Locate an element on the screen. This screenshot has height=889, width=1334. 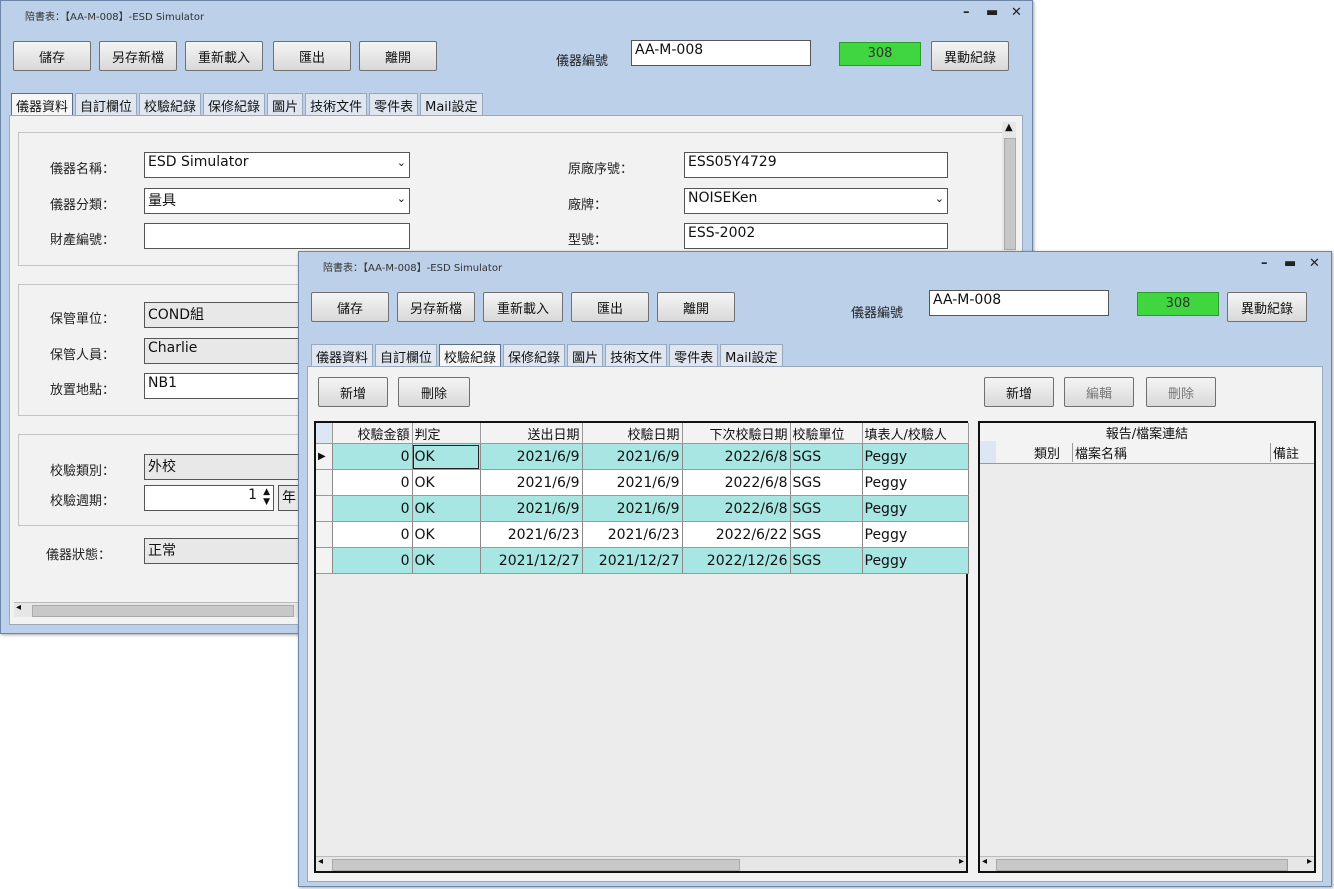
back-vertical-scrollbar: ▲ is located at coordinates (1009, 187).